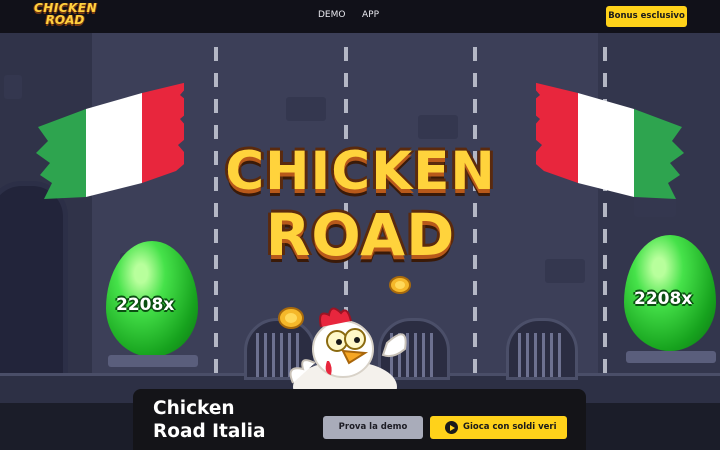 This screenshot has width=720, height=450. I want to click on title-line-1: CHICKEN, so click(360, 171).